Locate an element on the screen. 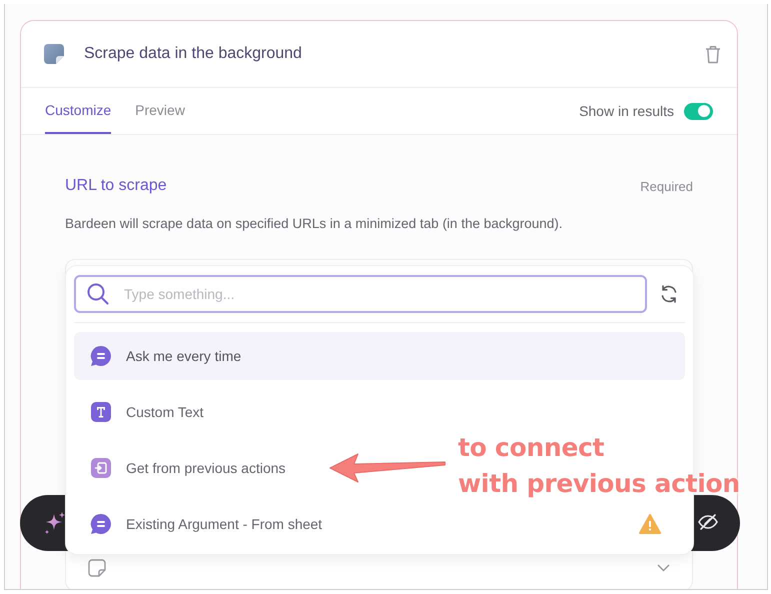 This screenshot has height=594, width=771. tab: Customize is located at coordinates (78, 111).